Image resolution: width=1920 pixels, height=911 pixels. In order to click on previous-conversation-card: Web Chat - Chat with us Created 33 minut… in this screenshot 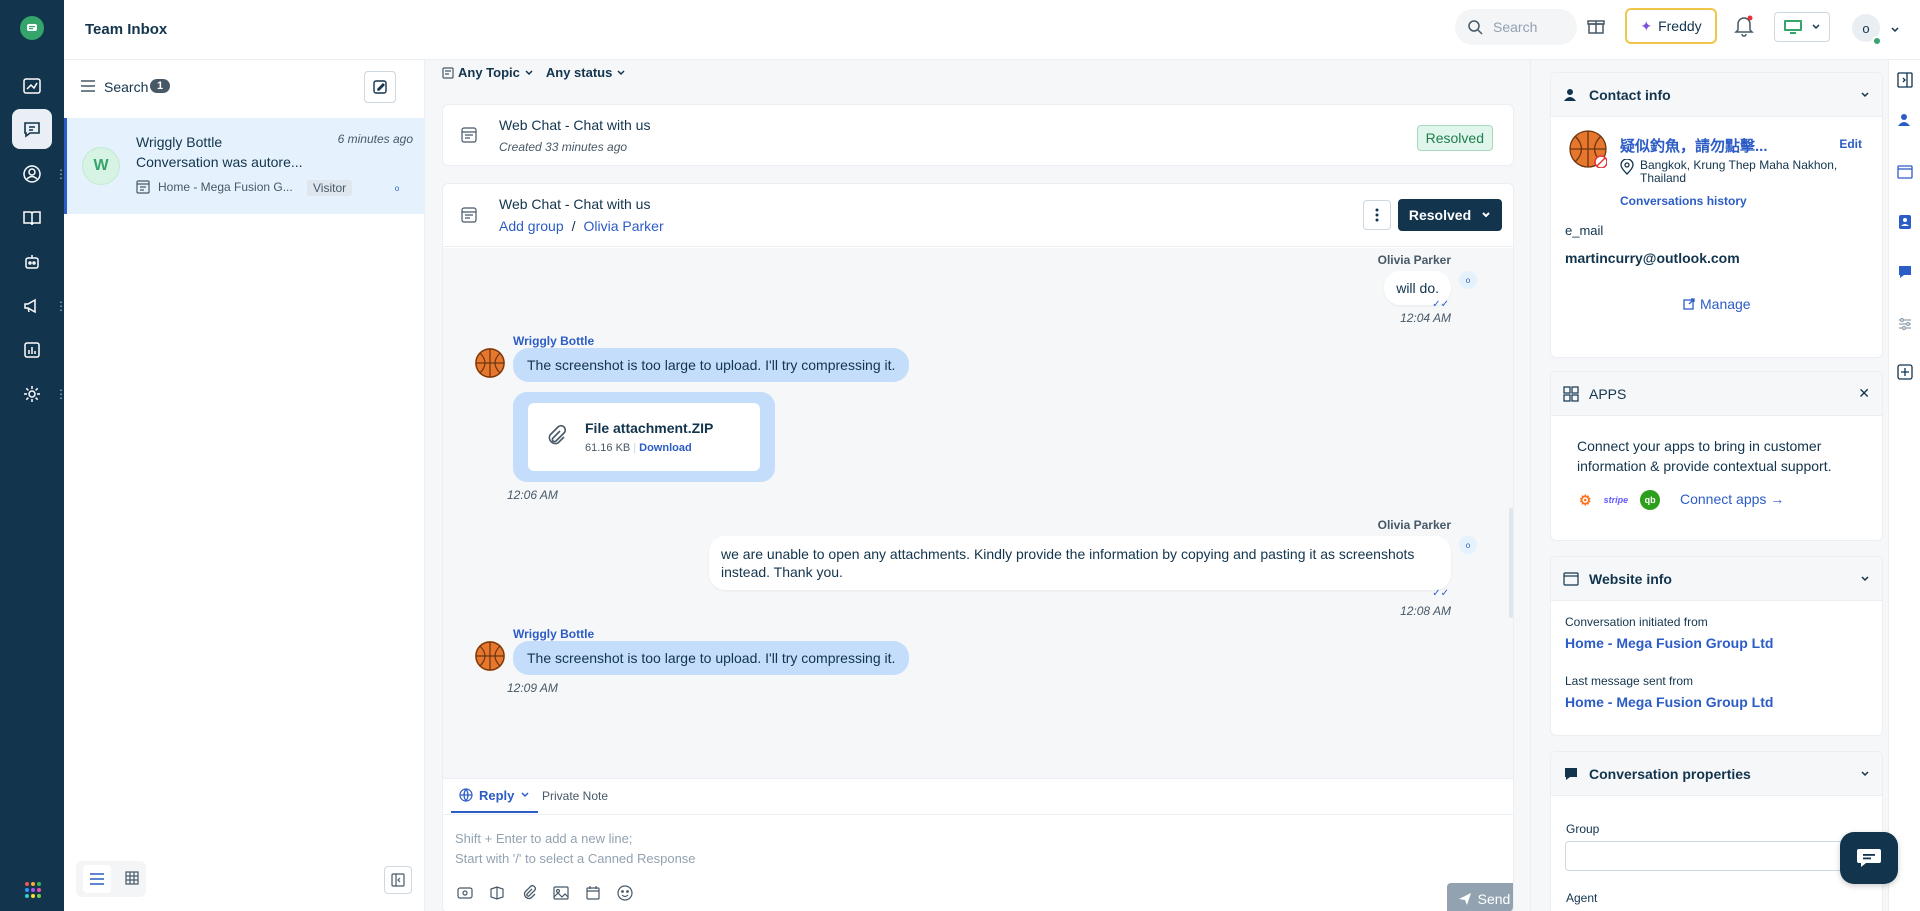, I will do `click(978, 135)`.